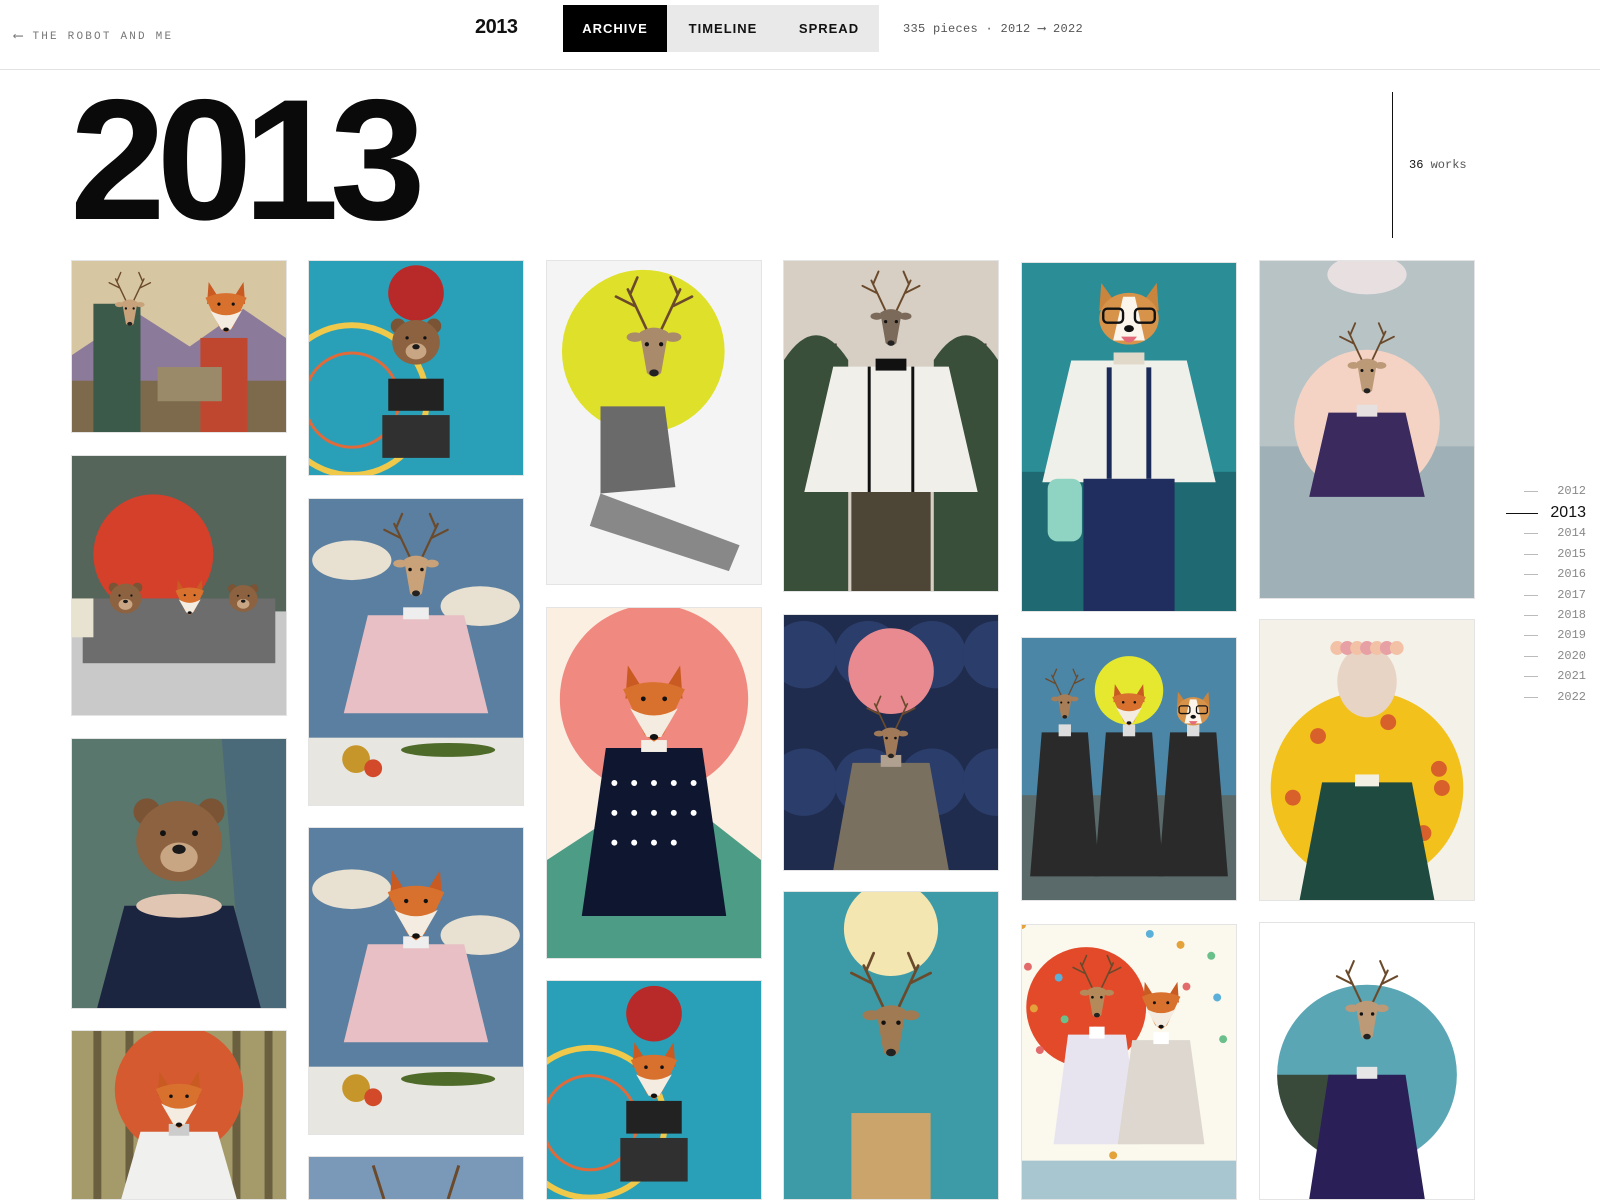  Describe the element at coordinates (1445, 165) in the screenshot. I see `works-count-suffix: works` at that location.